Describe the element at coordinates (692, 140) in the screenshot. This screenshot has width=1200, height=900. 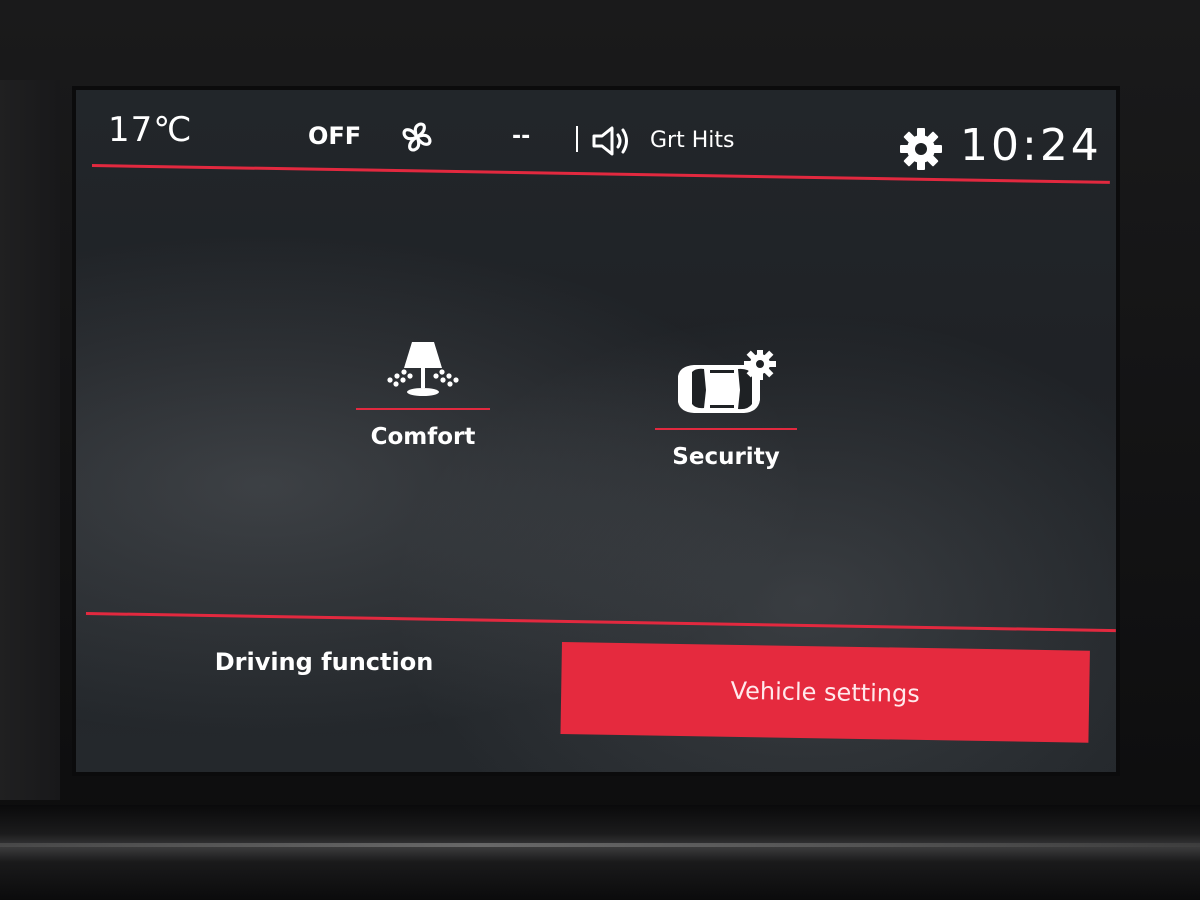
I see `radio-station: Grt Hits` at that location.